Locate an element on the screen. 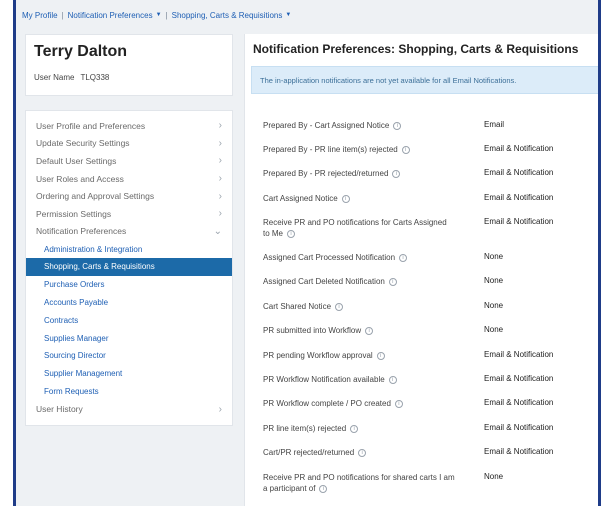 Image resolution: width=602 pixels, height=506 pixels. user-name-label: User Name is located at coordinates (54, 77).